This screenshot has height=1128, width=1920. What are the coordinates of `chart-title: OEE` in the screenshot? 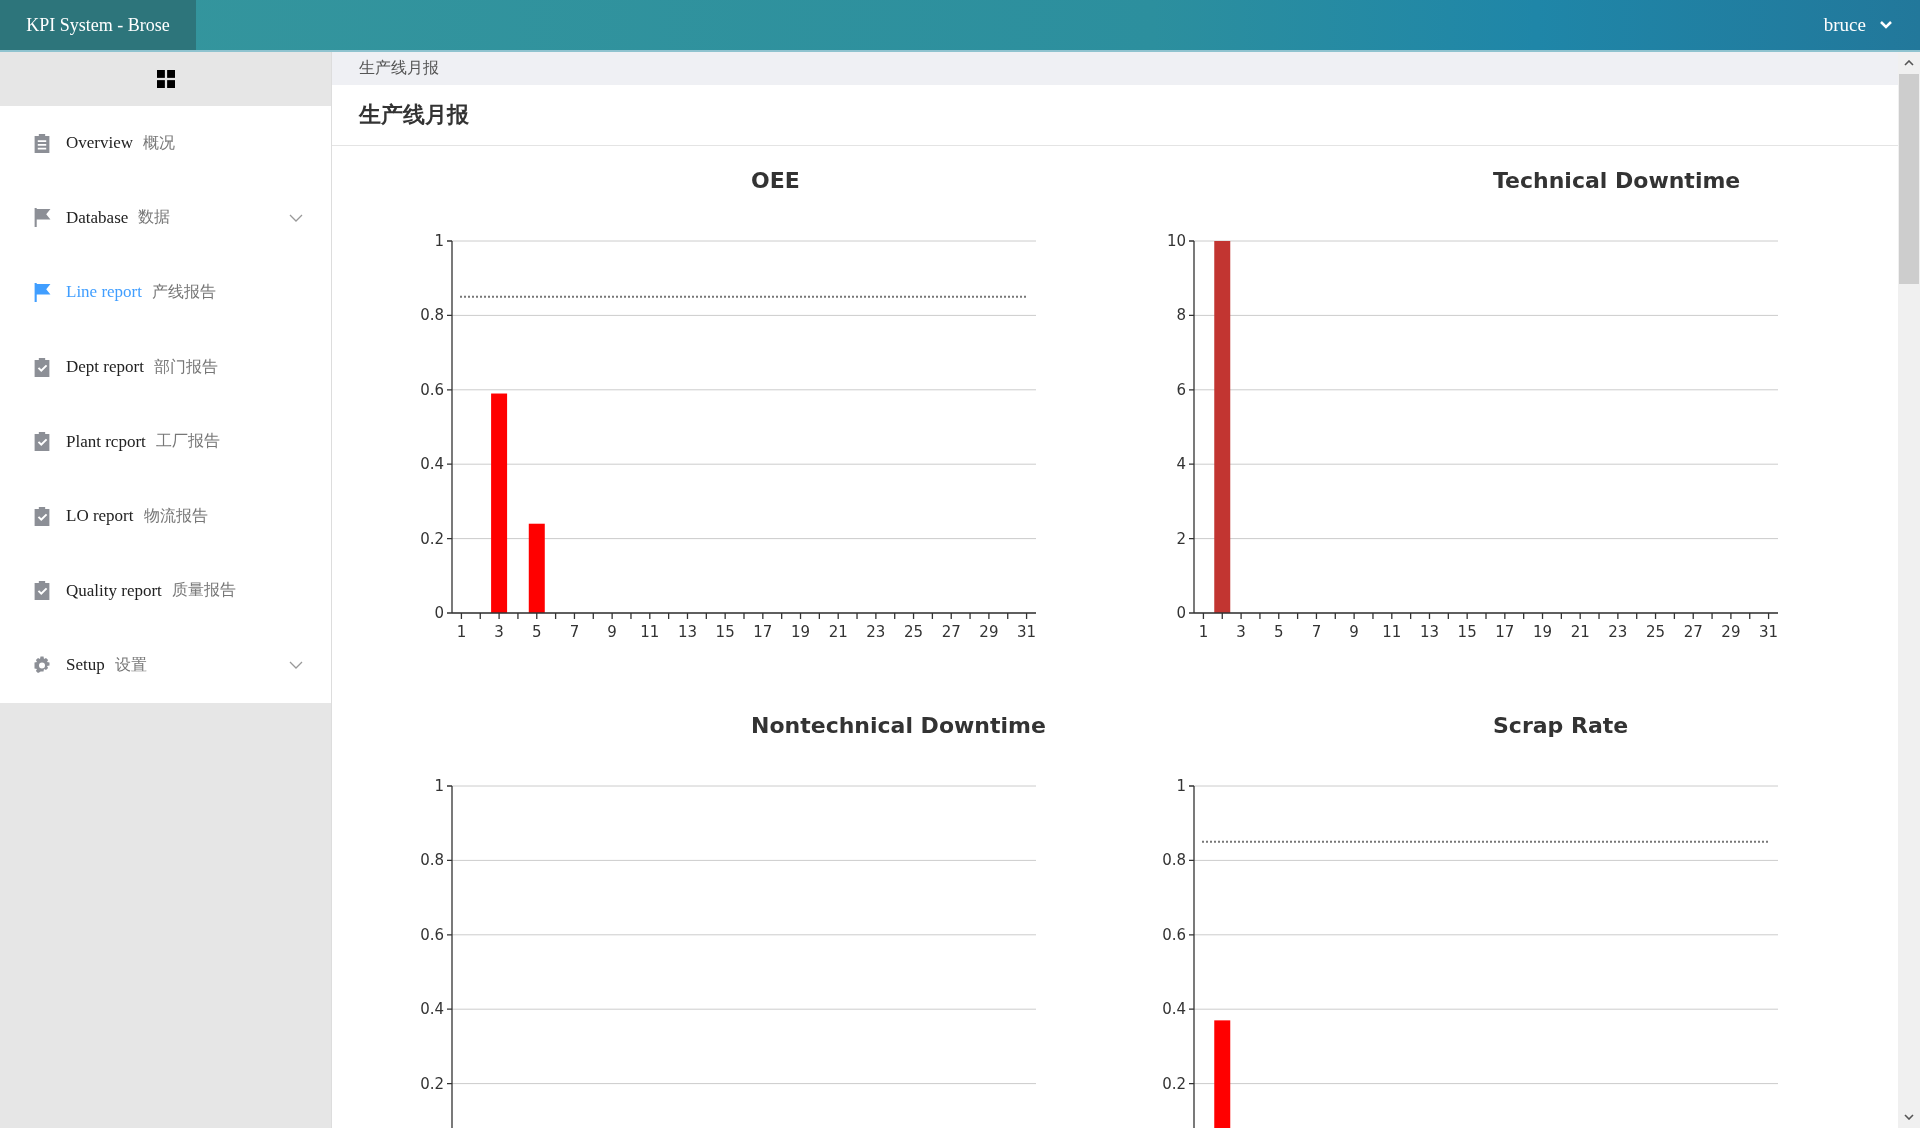 It's located at (775, 181).